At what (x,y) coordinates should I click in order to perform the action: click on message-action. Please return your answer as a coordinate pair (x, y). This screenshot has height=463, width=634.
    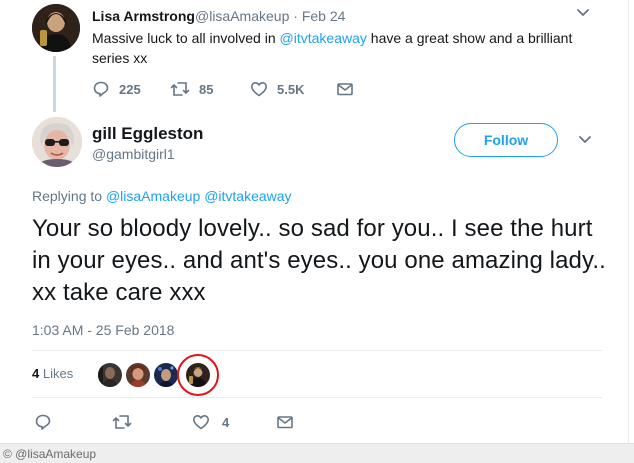
    Looking at the image, I should click on (285, 422).